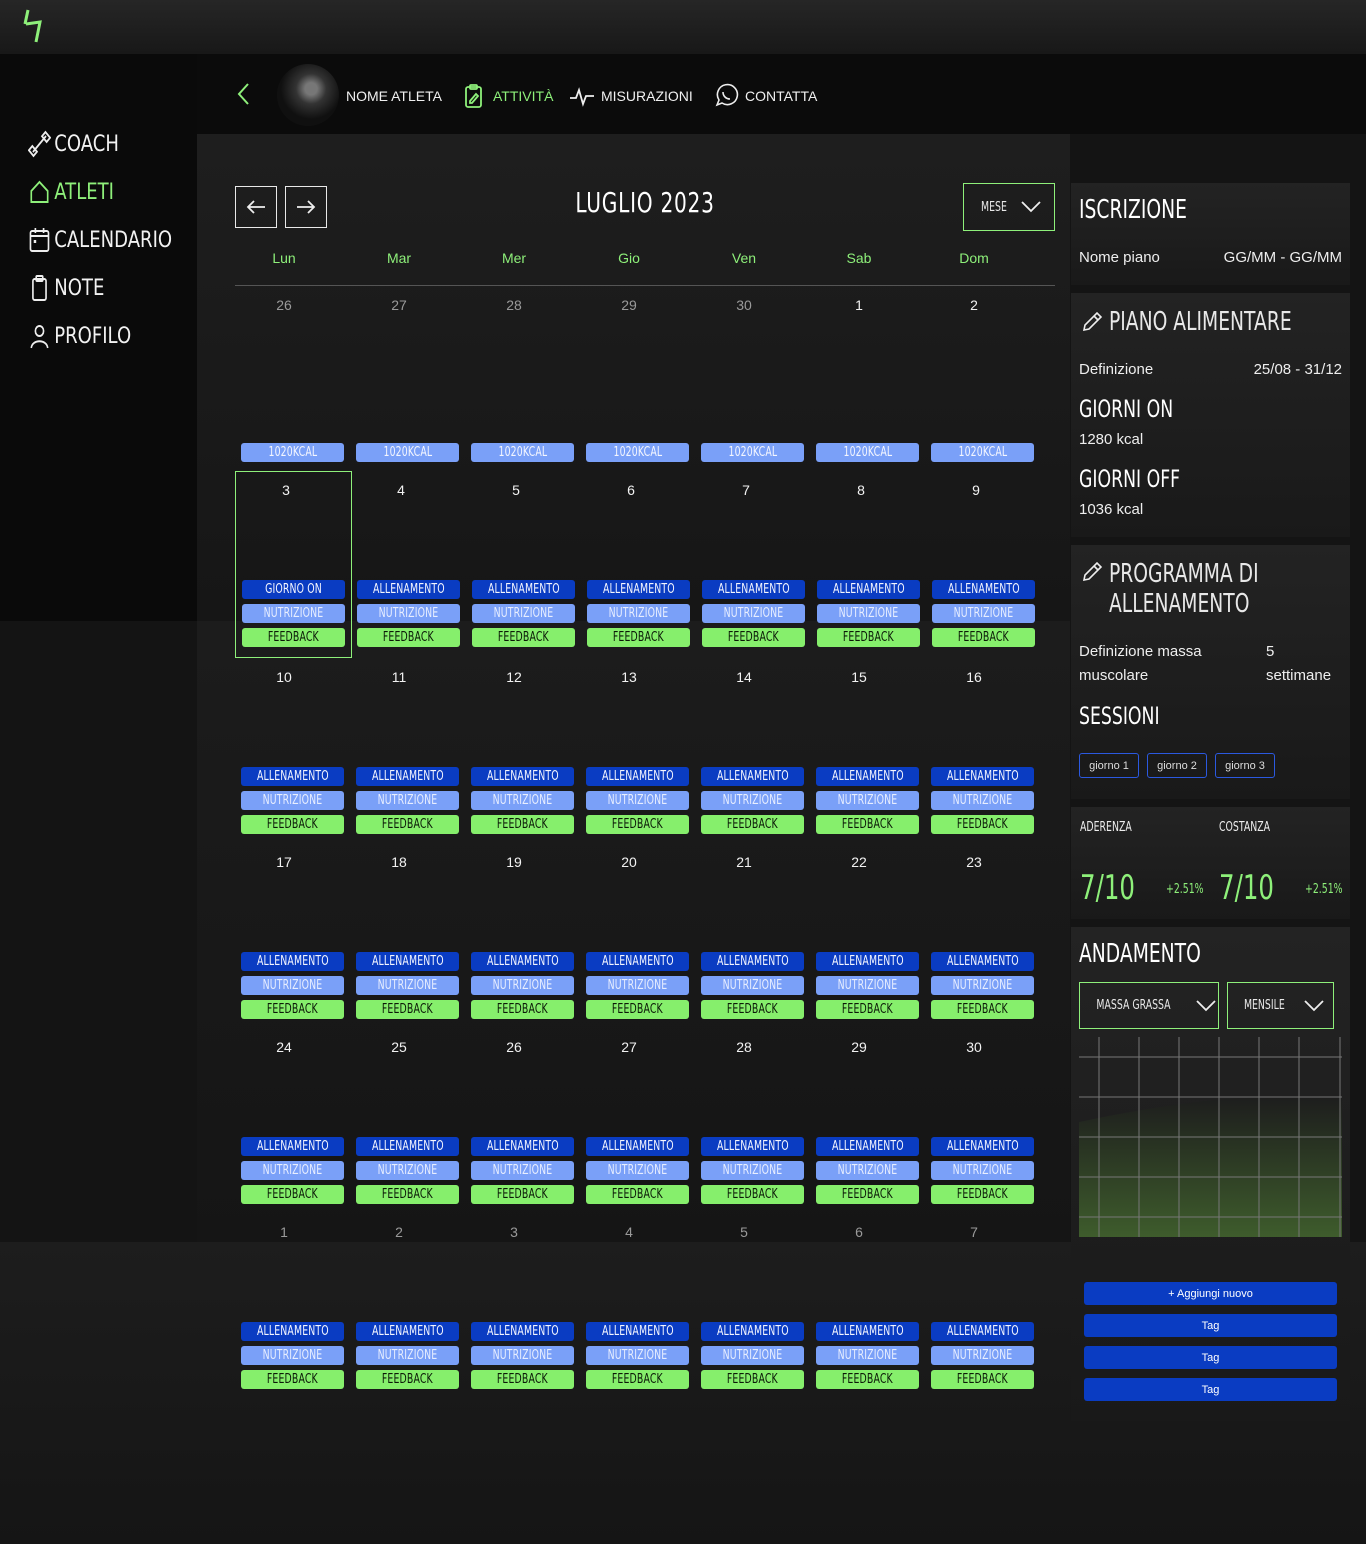 This screenshot has width=1366, height=1544. What do you see at coordinates (859, 1047) in the screenshot?
I see `day-number: 29` at bounding box center [859, 1047].